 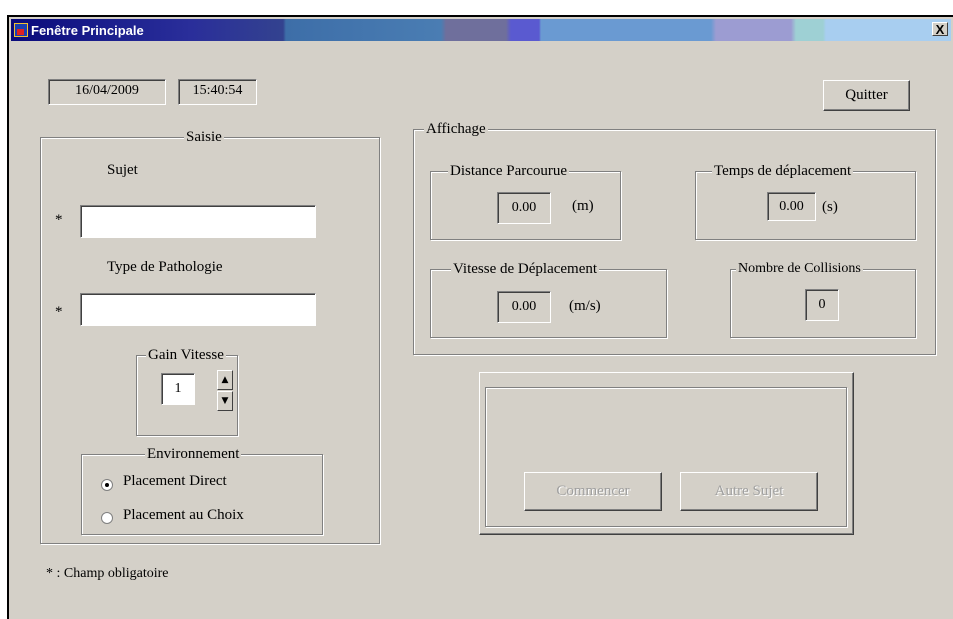 What do you see at coordinates (783, 171) in the screenshot?
I see `temps-legend: Temps de déplacement` at bounding box center [783, 171].